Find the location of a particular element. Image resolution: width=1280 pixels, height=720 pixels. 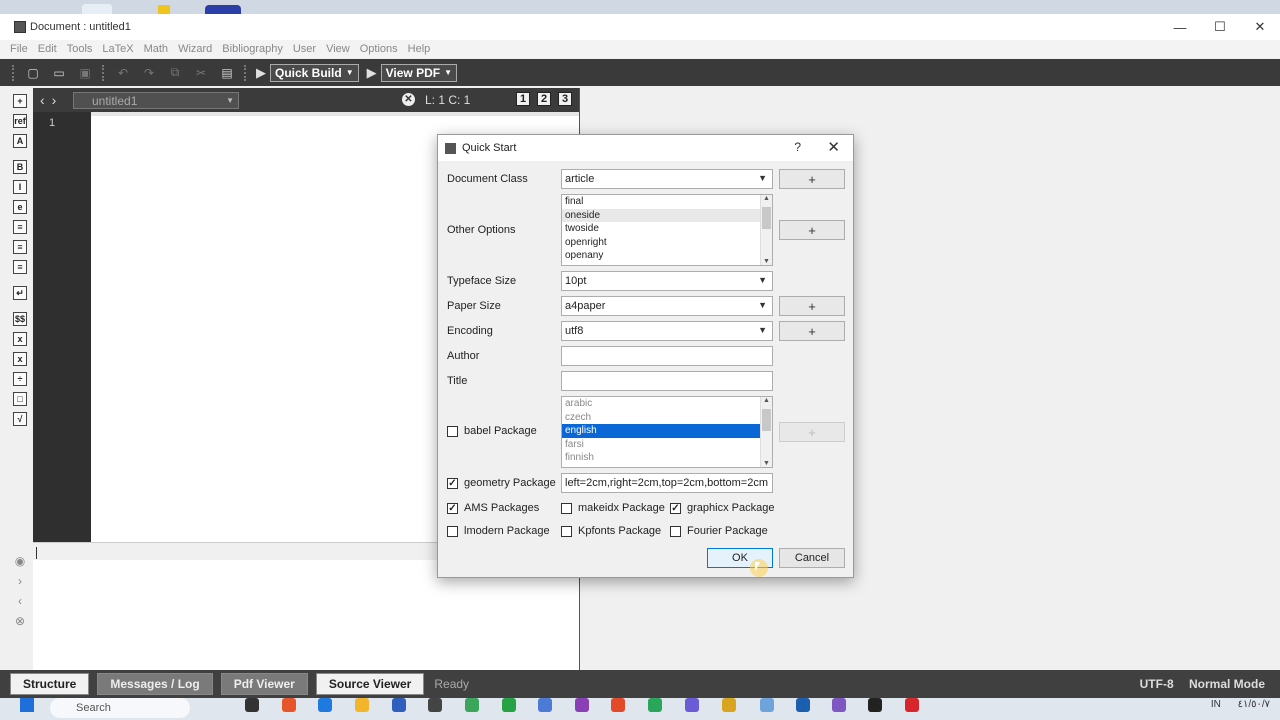

sqrt-icon: √ is located at coordinates (20, 419).